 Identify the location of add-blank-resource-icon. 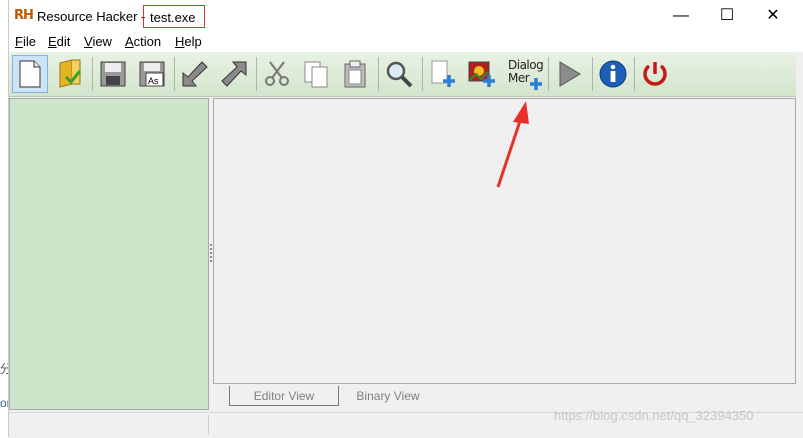
(443, 73).